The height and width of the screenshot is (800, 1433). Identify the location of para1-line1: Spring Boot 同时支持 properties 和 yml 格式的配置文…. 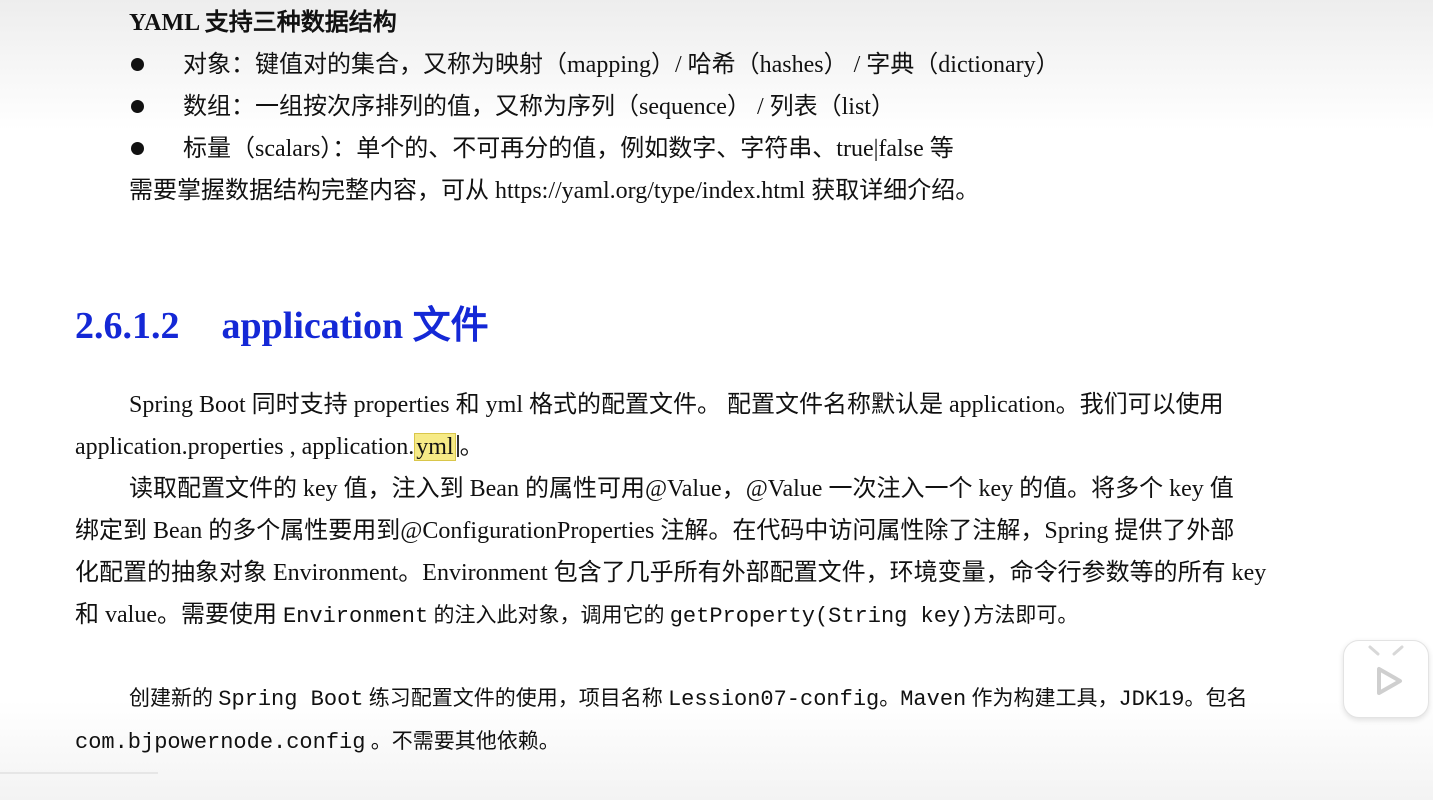
(676, 405).